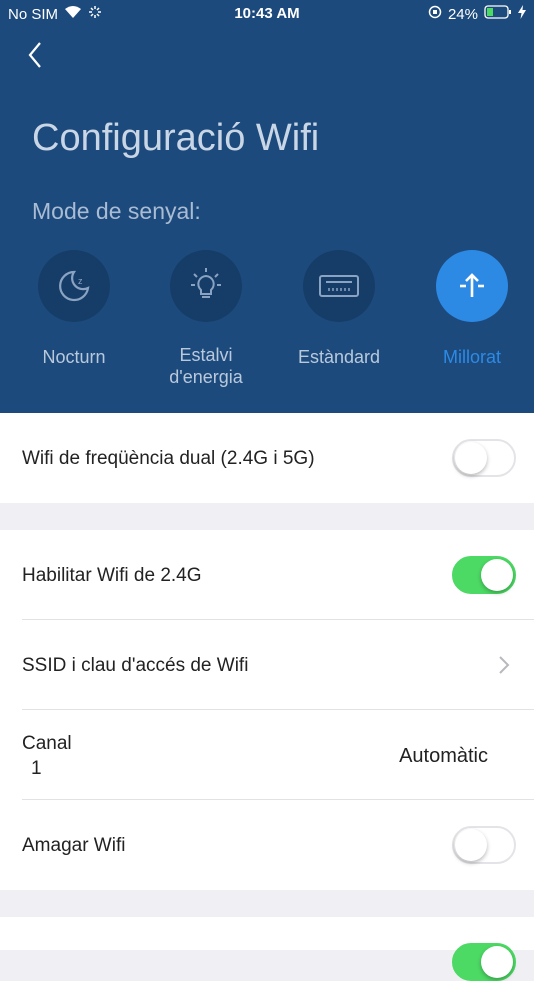 The height and width of the screenshot is (981, 534). I want to click on orientation-lock-icon, so click(435, 14).